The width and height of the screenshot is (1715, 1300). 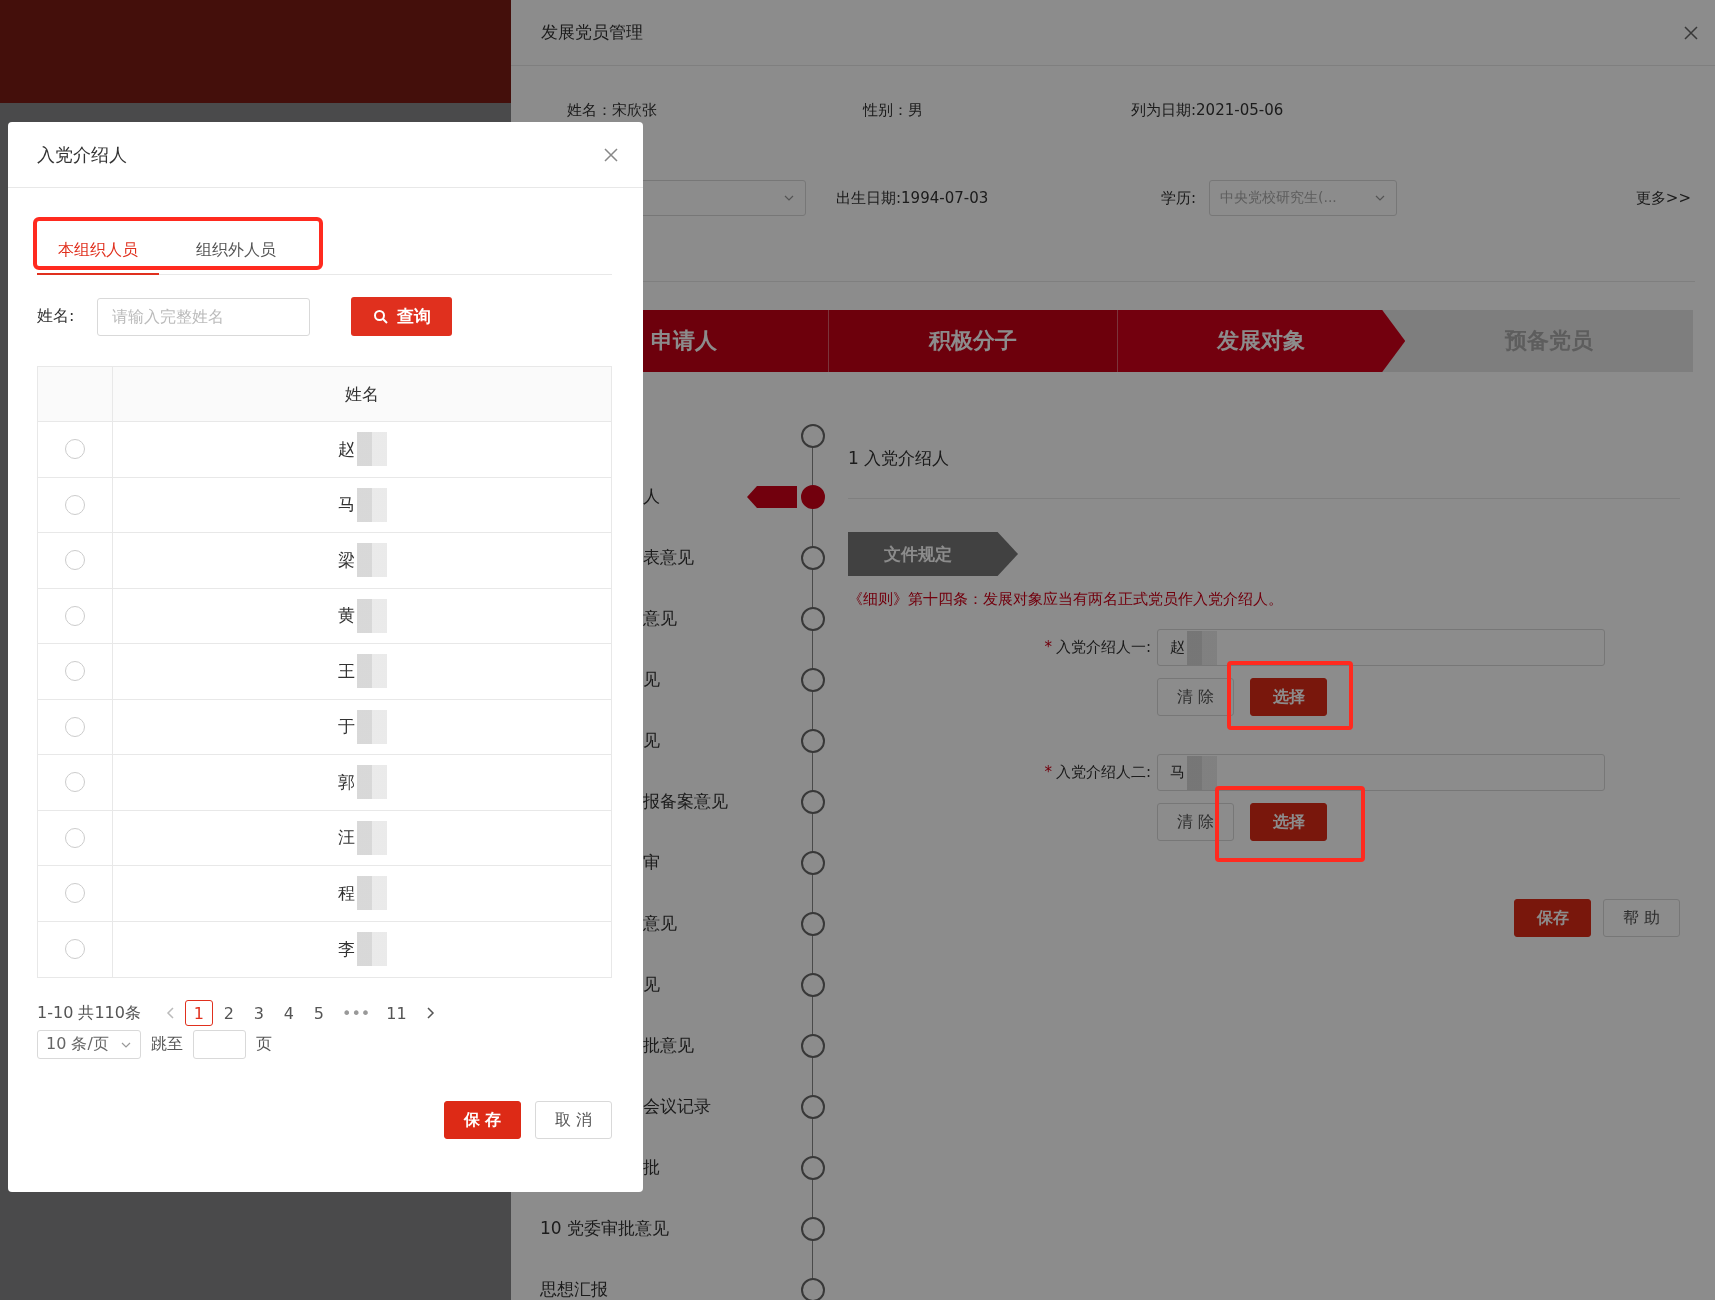 What do you see at coordinates (1179, 198) in the screenshot?
I see `field-label: 学历:` at bounding box center [1179, 198].